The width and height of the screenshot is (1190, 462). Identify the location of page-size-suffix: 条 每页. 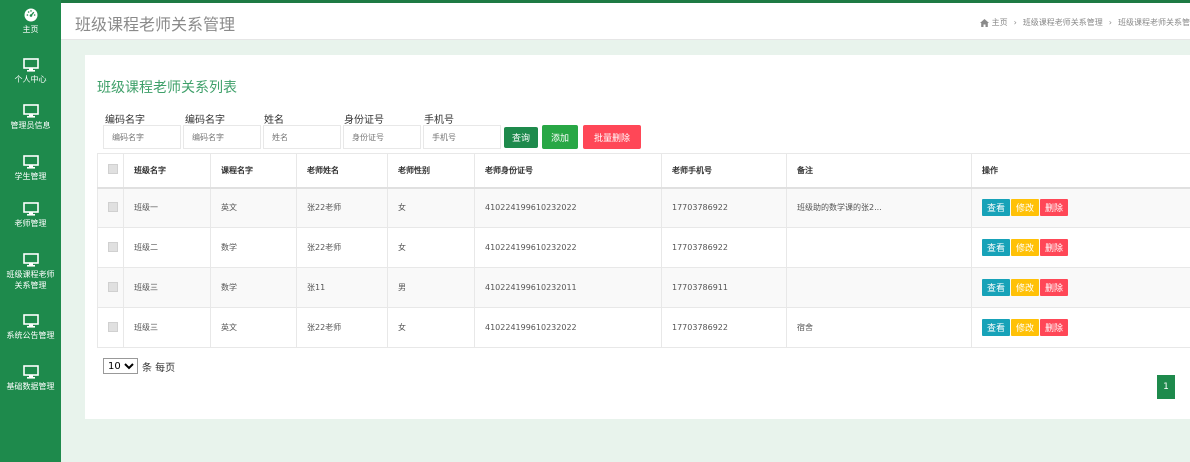
(159, 368).